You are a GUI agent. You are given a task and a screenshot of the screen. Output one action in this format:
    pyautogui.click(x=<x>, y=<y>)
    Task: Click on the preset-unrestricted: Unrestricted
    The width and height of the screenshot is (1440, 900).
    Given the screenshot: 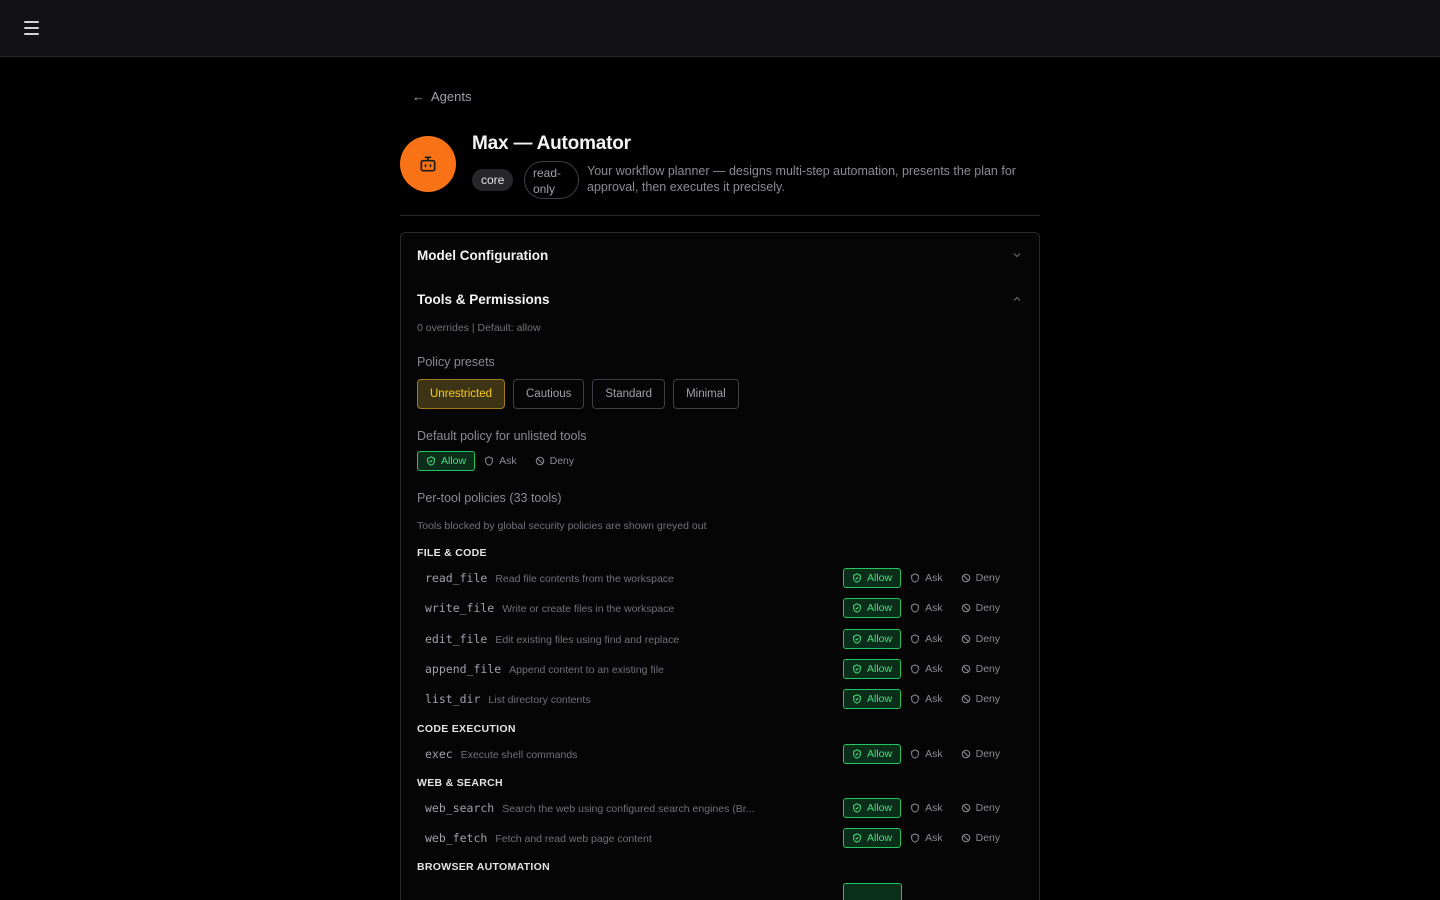 What is the action you would take?
    pyautogui.click(x=461, y=394)
    